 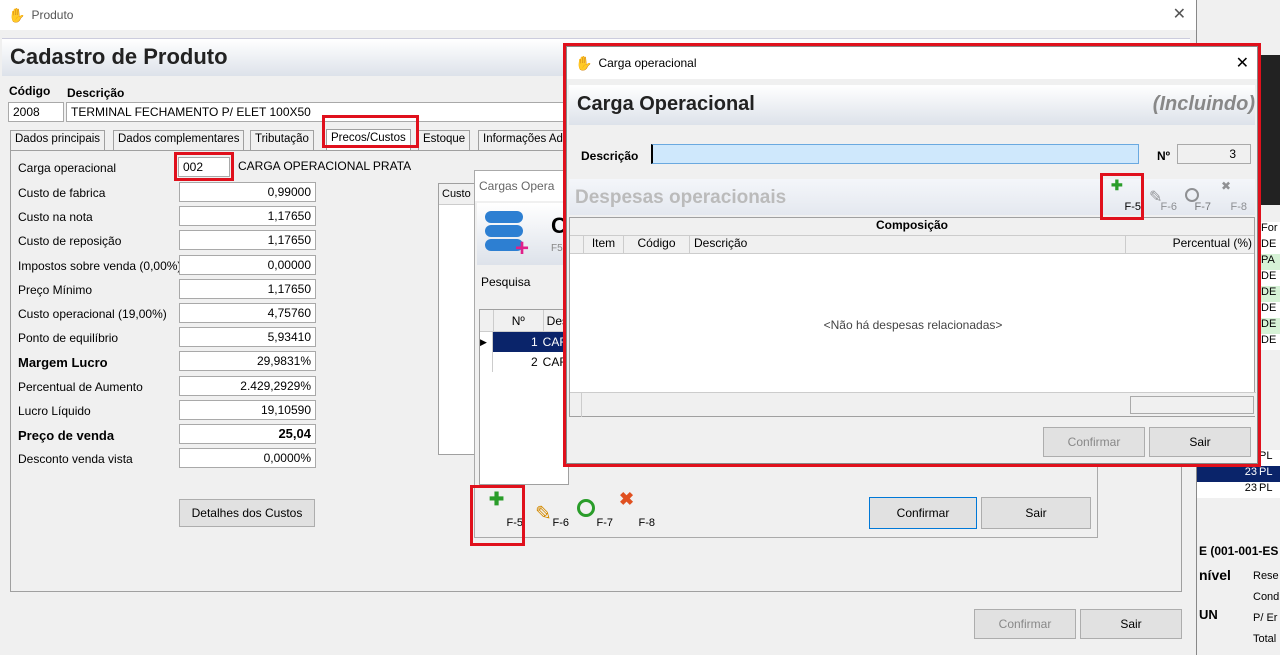 What do you see at coordinates (92, 314) in the screenshot?
I see `row-label: Custo operacional (19,00%)` at bounding box center [92, 314].